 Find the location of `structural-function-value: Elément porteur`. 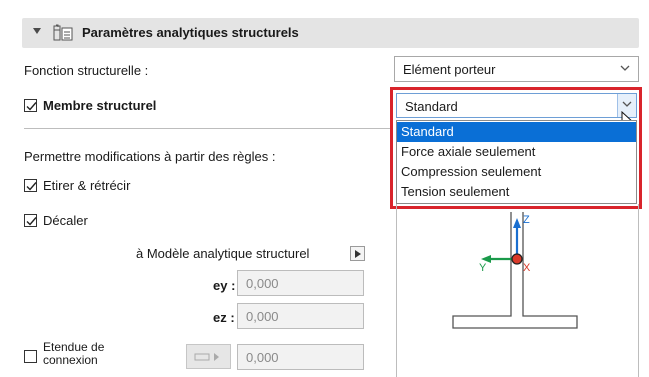

structural-function-value: Elément porteur is located at coordinates (449, 69).